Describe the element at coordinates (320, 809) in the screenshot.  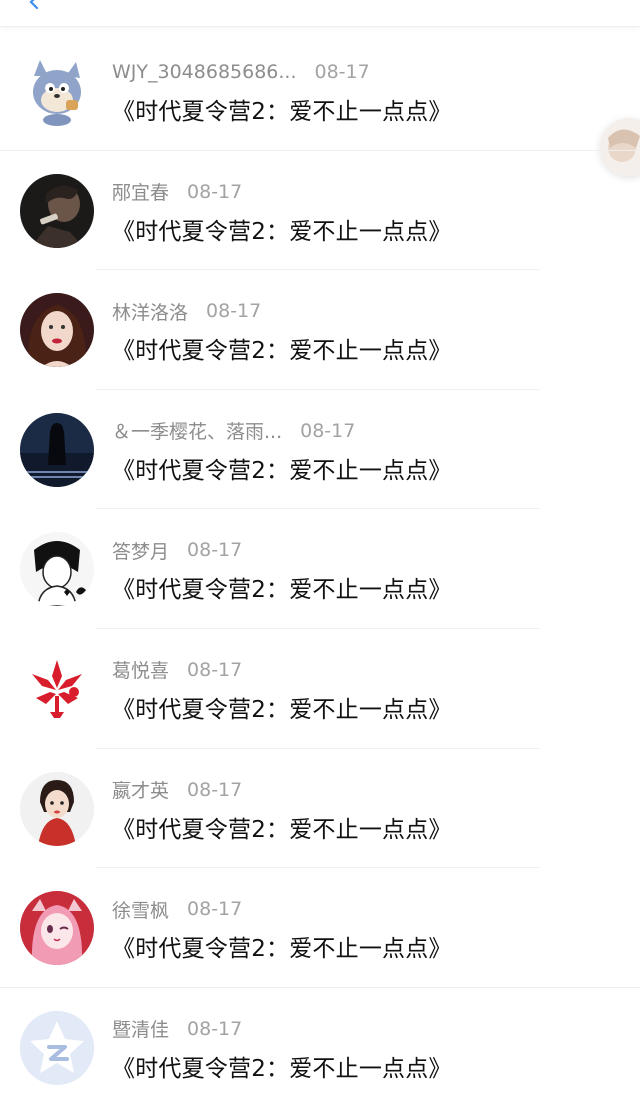
I see `list-item: 嬴才英 08-17 《时代夏令营2：爱不止一点点》` at that location.